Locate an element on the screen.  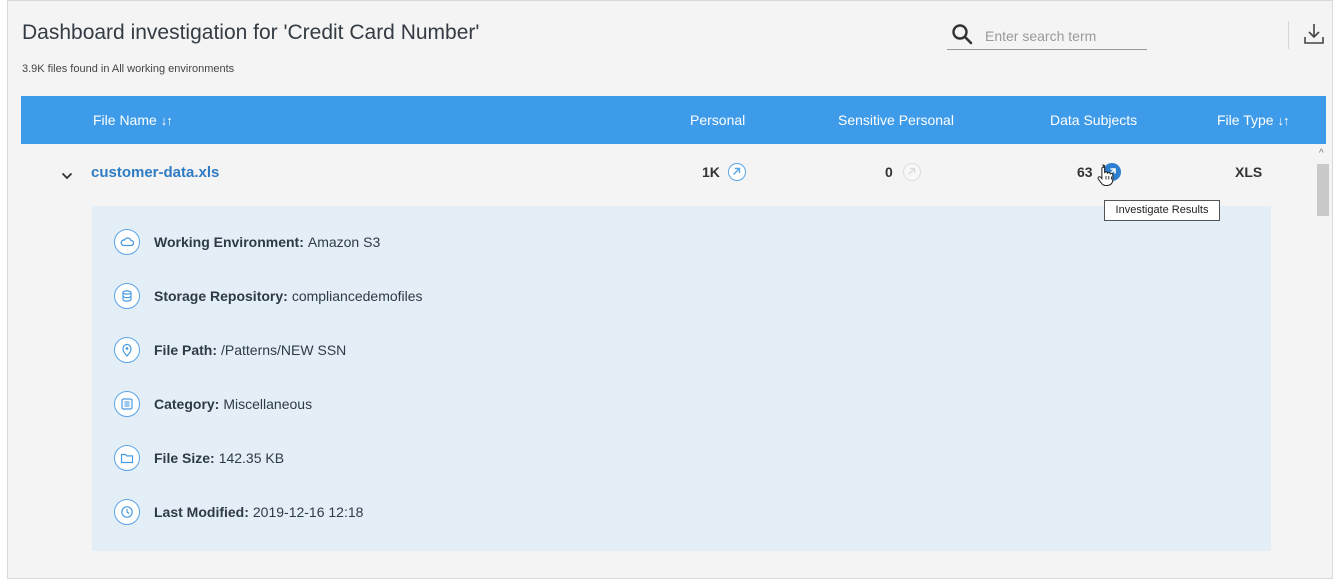
database-icon is located at coordinates (127, 296).